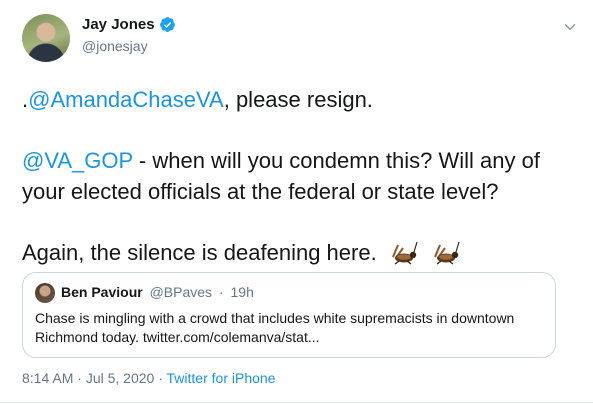 The image size is (593, 404). What do you see at coordinates (167, 24) in the screenshot?
I see `verified-badge-icon` at bounding box center [167, 24].